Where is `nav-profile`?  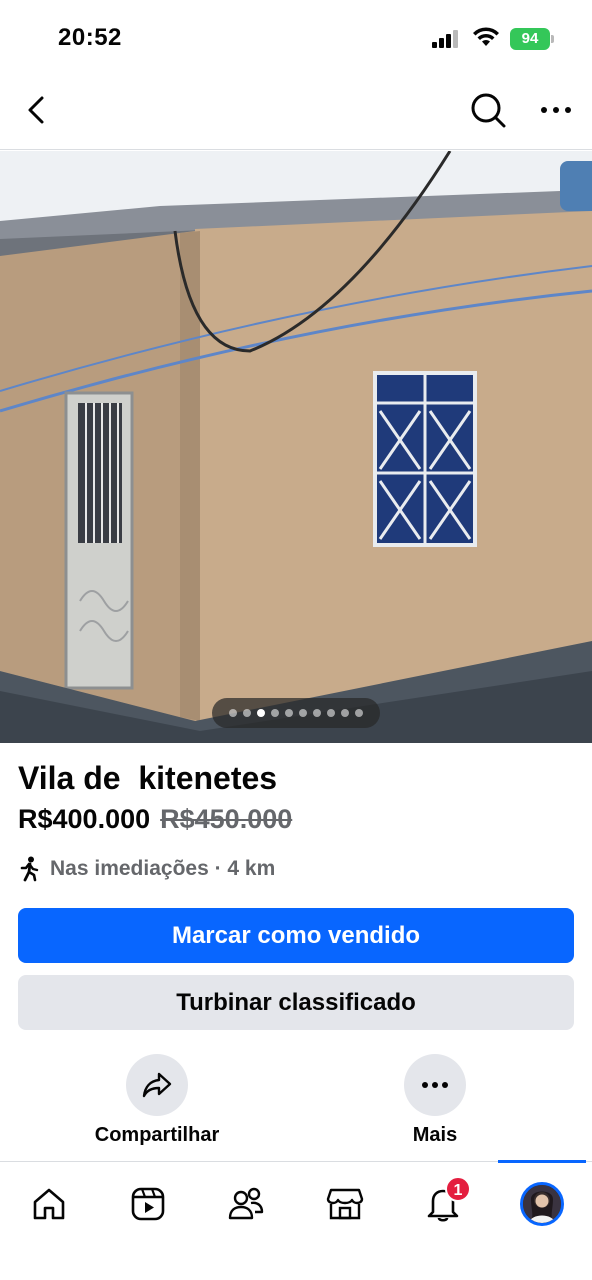 nav-profile is located at coordinates (542, 1204).